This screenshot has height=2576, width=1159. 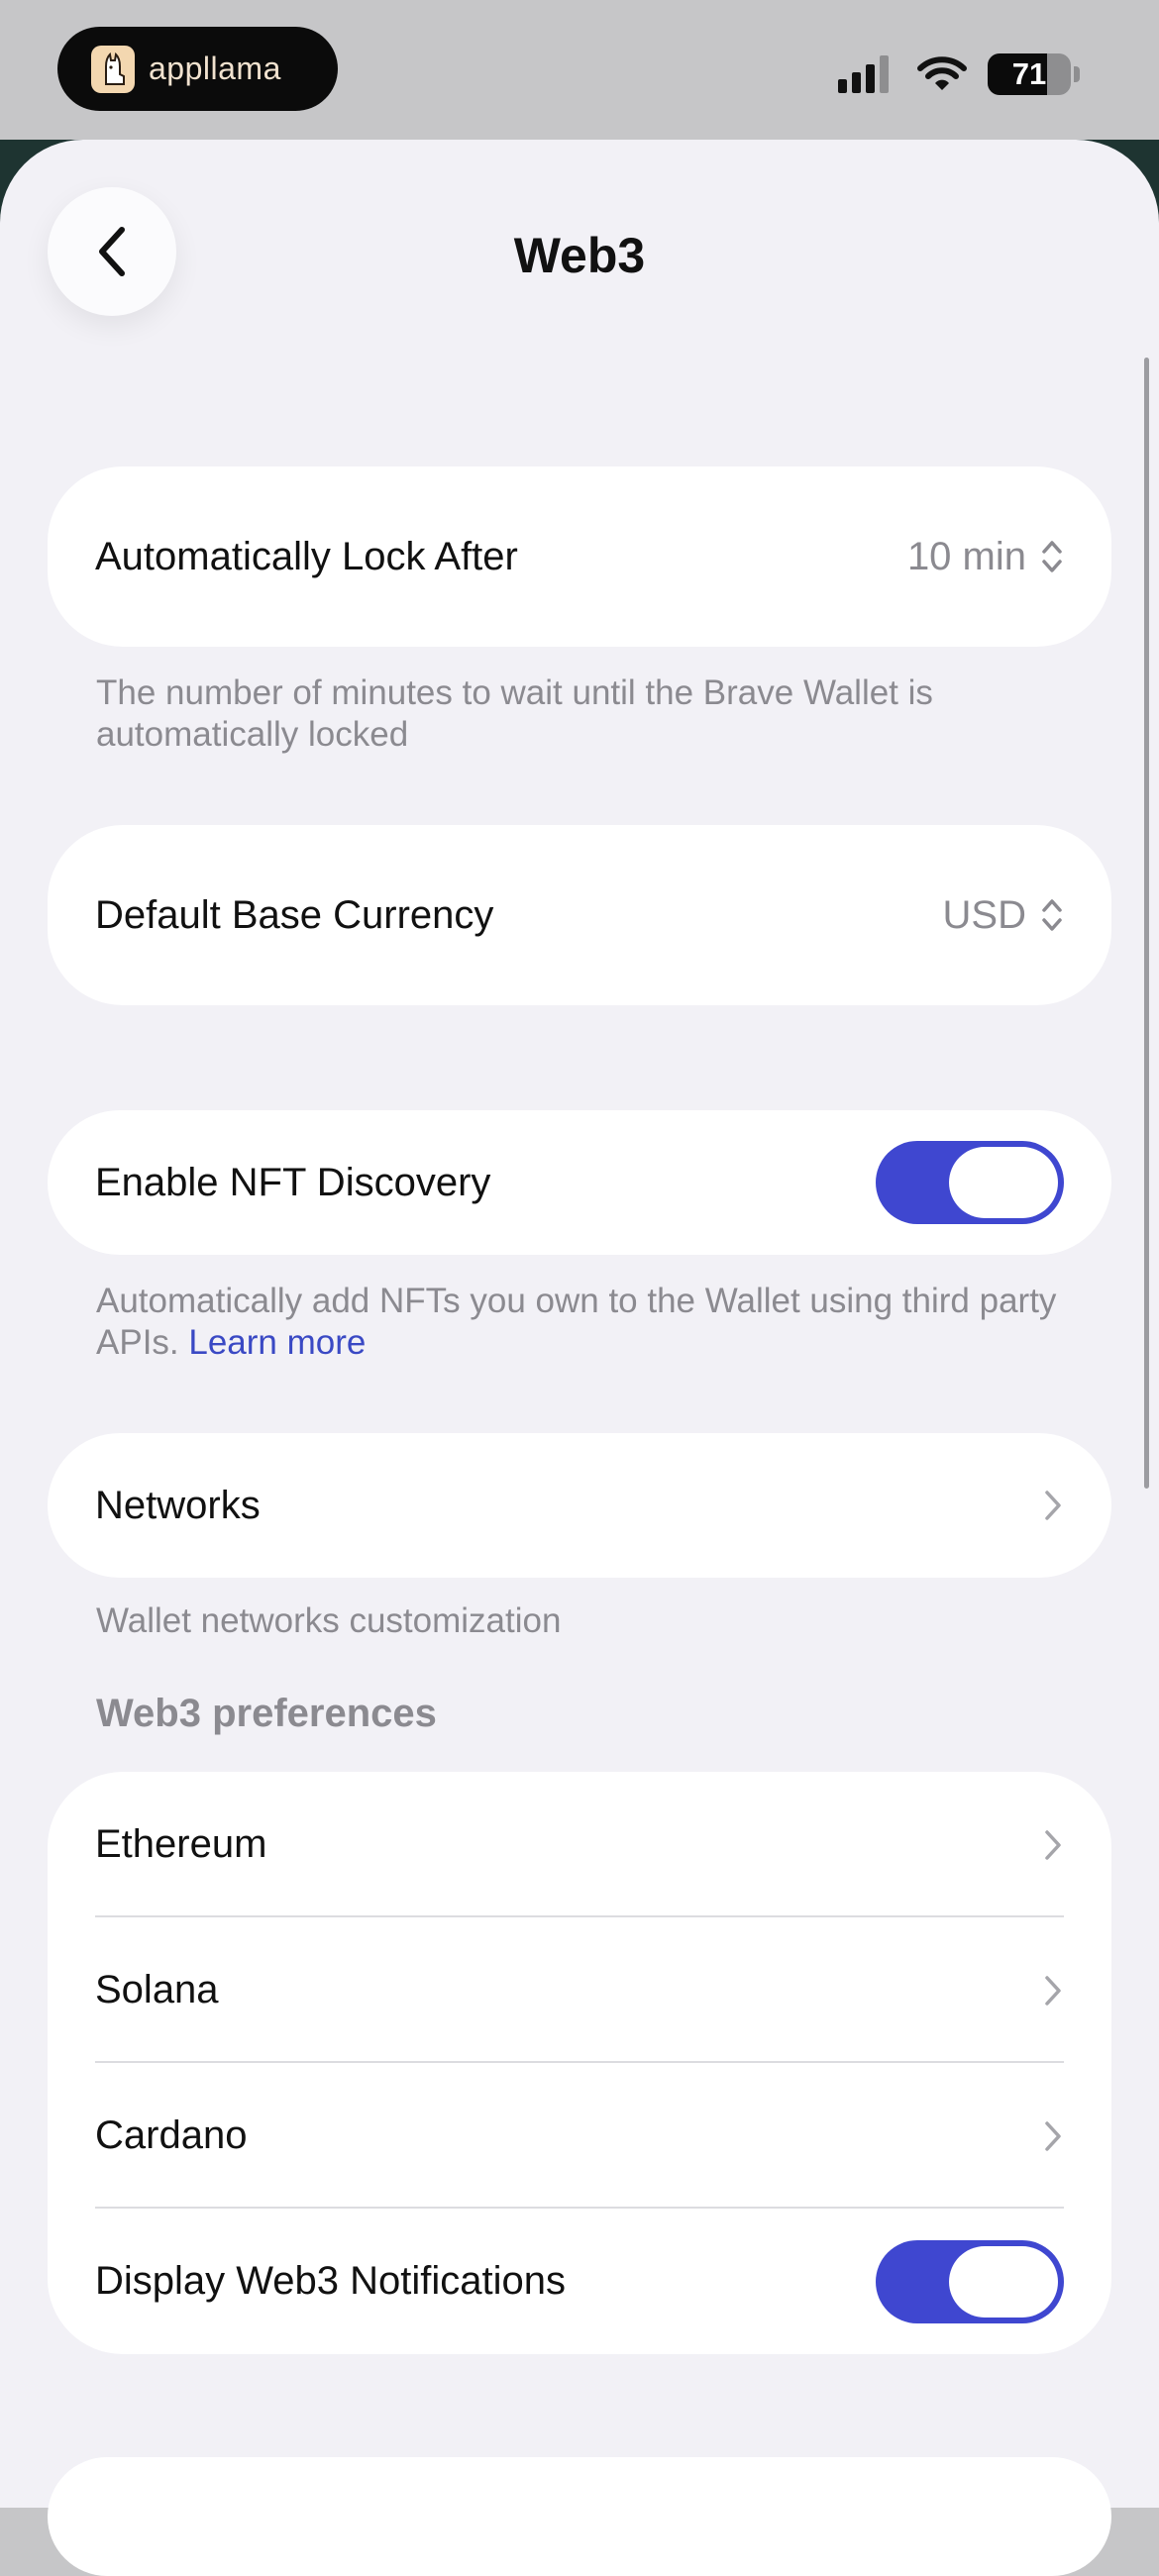 I want to click on llama-logo-icon, so click(x=113, y=69).